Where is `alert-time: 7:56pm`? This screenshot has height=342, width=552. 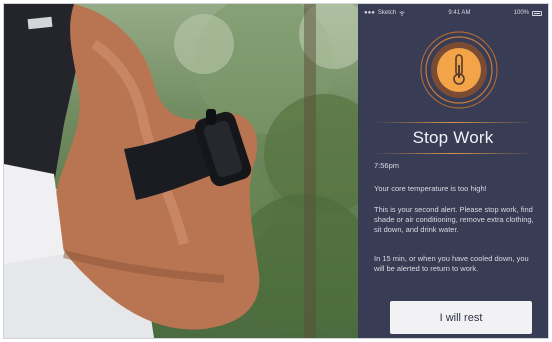
alert-time: 7:56pm is located at coordinates (387, 165).